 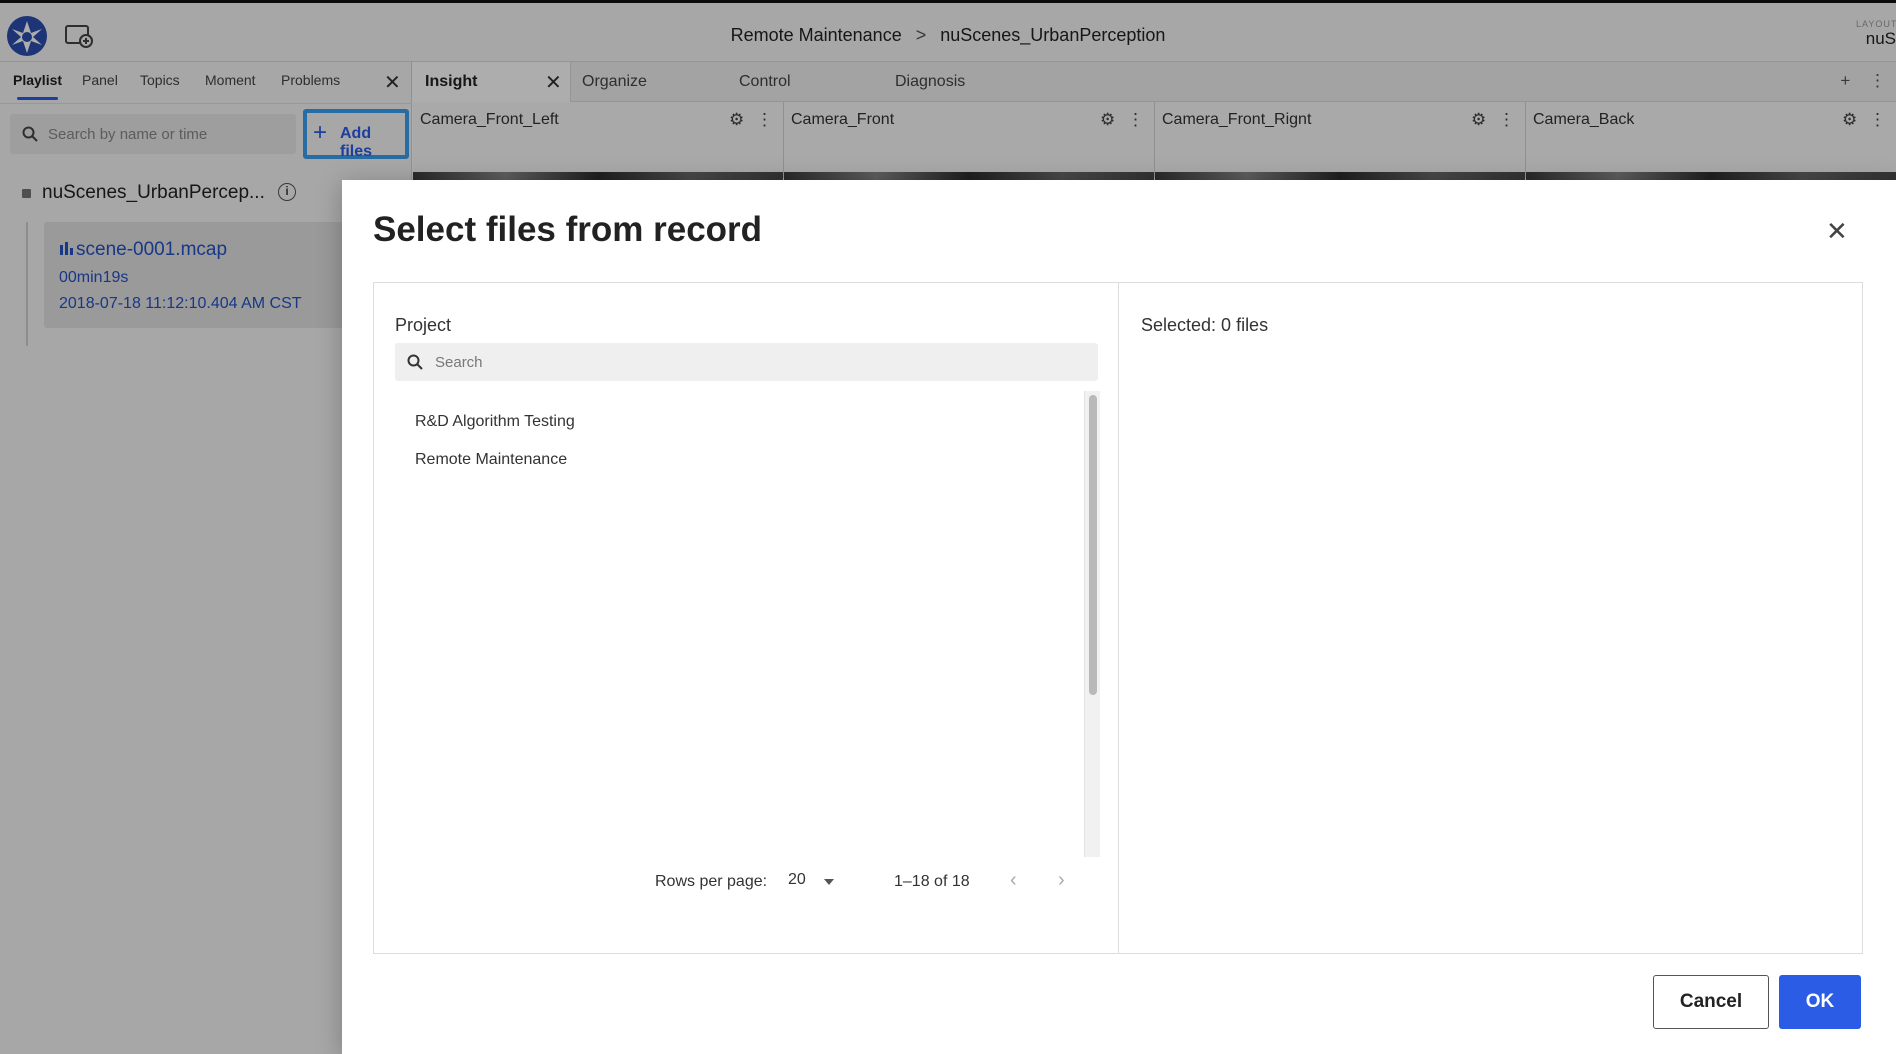 What do you see at coordinates (1205, 325) in the screenshot?
I see `selected-count: Selected: 0 files` at bounding box center [1205, 325].